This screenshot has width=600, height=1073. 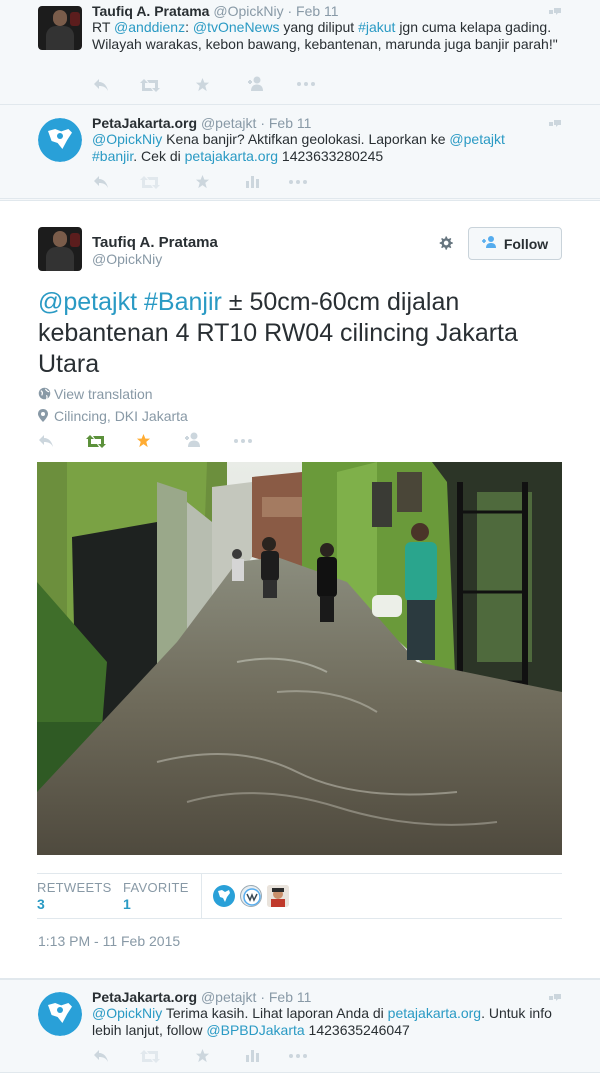 I want to click on tweet-text-part: Terima kasih. Lihat laporan Anda di, so click(x=274, y=1013).